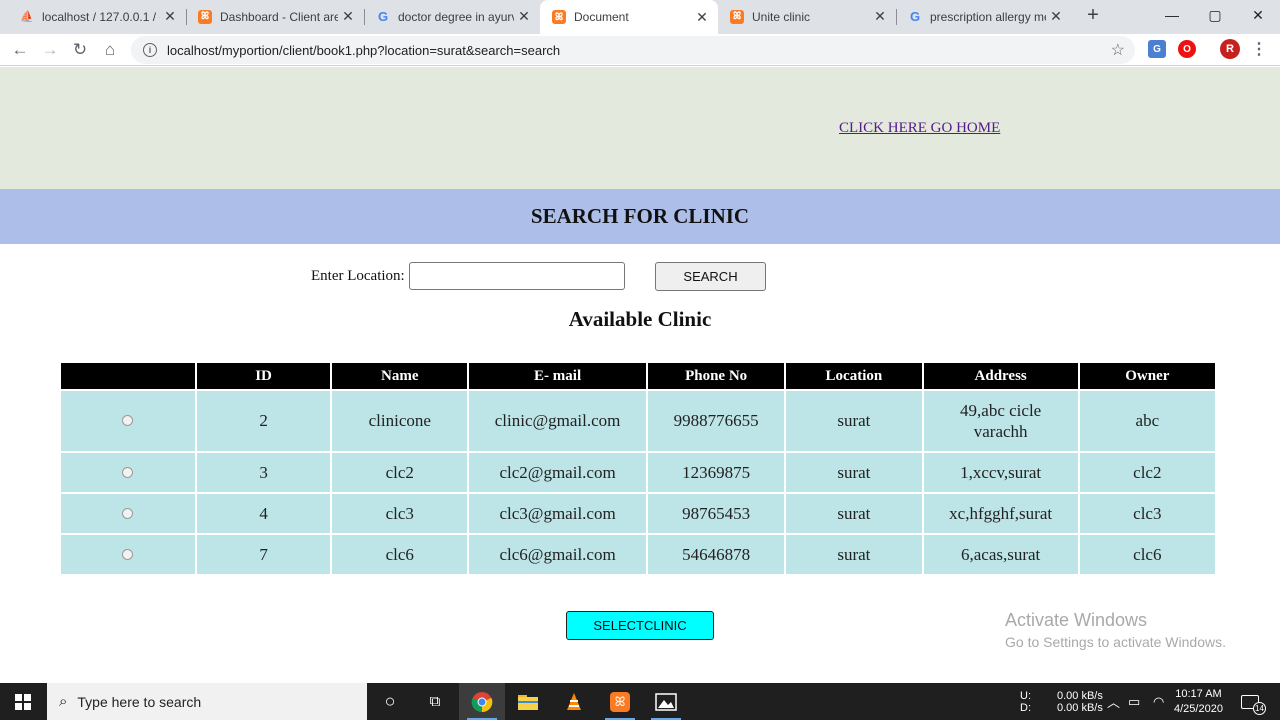 This screenshot has width=1280, height=720. Describe the element at coordinates (139, 701) in the screenshot. I see `taskbar-search-placeholder: Type here to search` at that location.